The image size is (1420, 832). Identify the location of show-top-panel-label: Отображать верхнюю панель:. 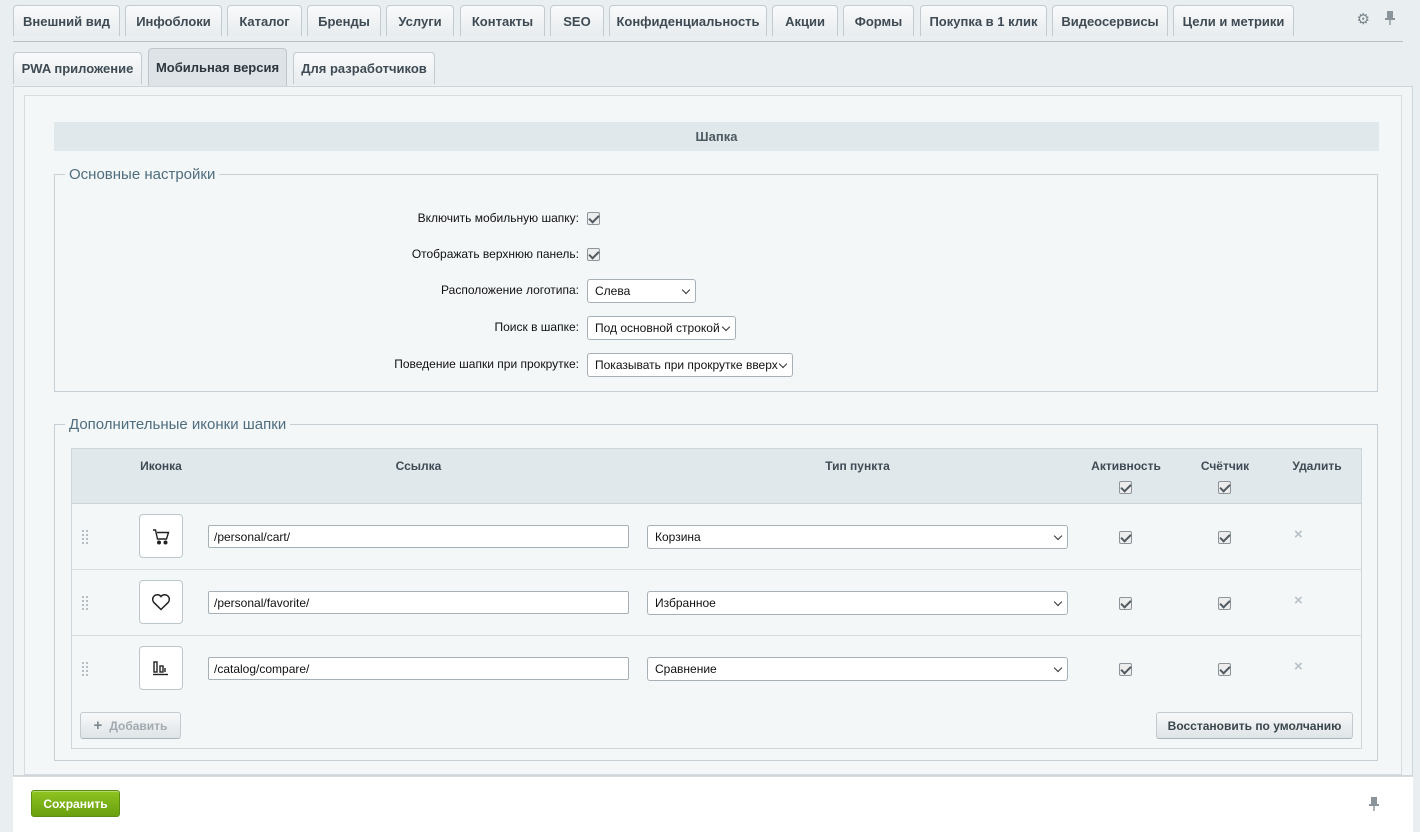
(495, 254).